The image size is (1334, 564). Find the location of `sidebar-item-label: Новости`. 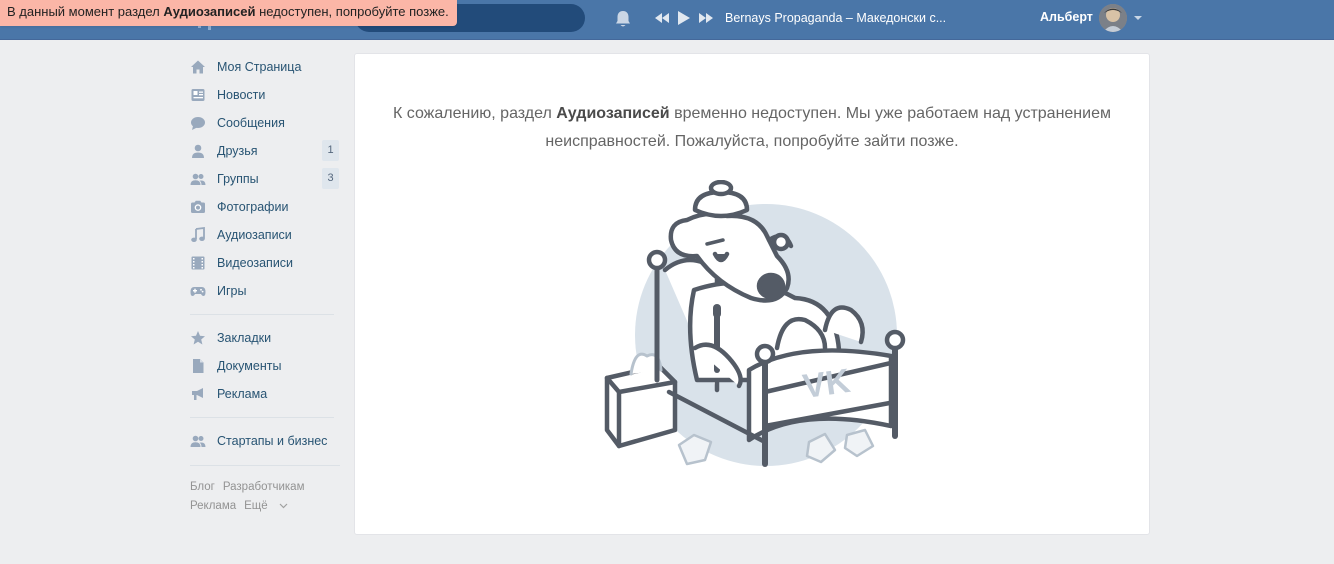

sidebar-item-label: Новости is located at coordinates (241, 95).